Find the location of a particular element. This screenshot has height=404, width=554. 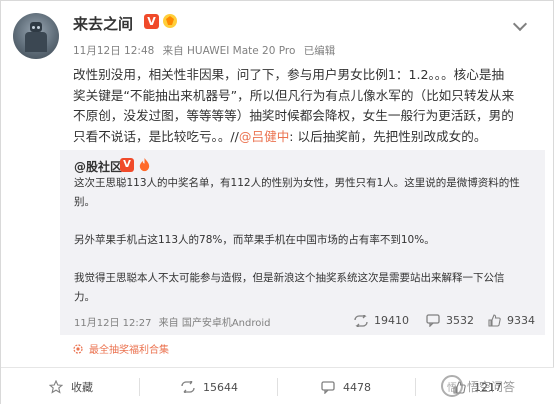

avatar is located at coordinates (36, 36).